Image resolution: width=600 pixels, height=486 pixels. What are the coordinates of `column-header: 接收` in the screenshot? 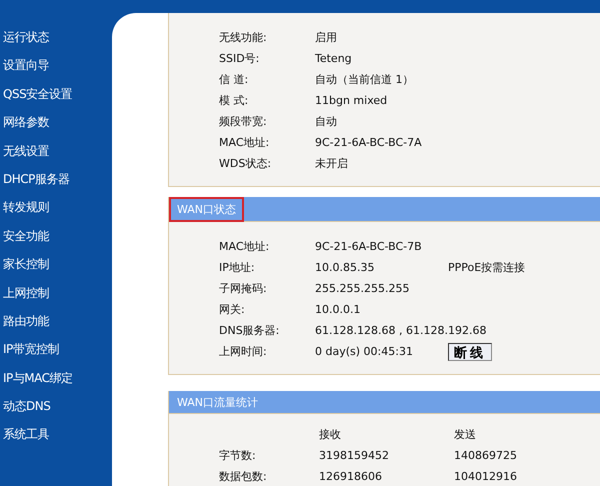 It's located at (330, 434).